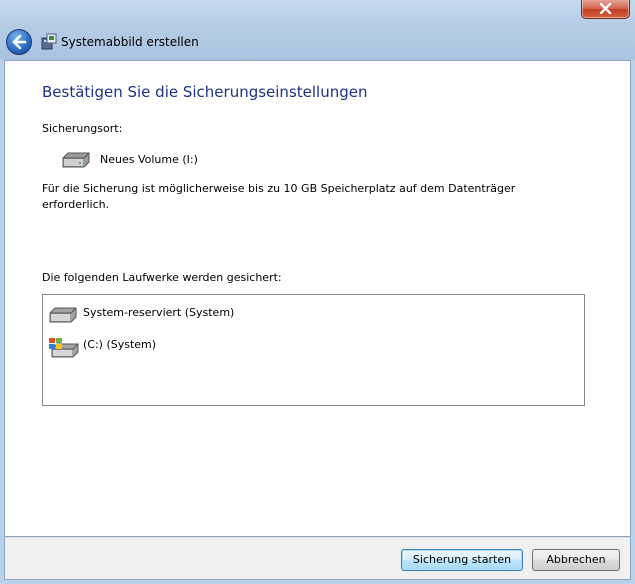 This screenshot has width=635, height=584. Describe the element at coordinates (159, 312) in the screenshot. I see `drive-name: System-reserviert (System)` at that location.